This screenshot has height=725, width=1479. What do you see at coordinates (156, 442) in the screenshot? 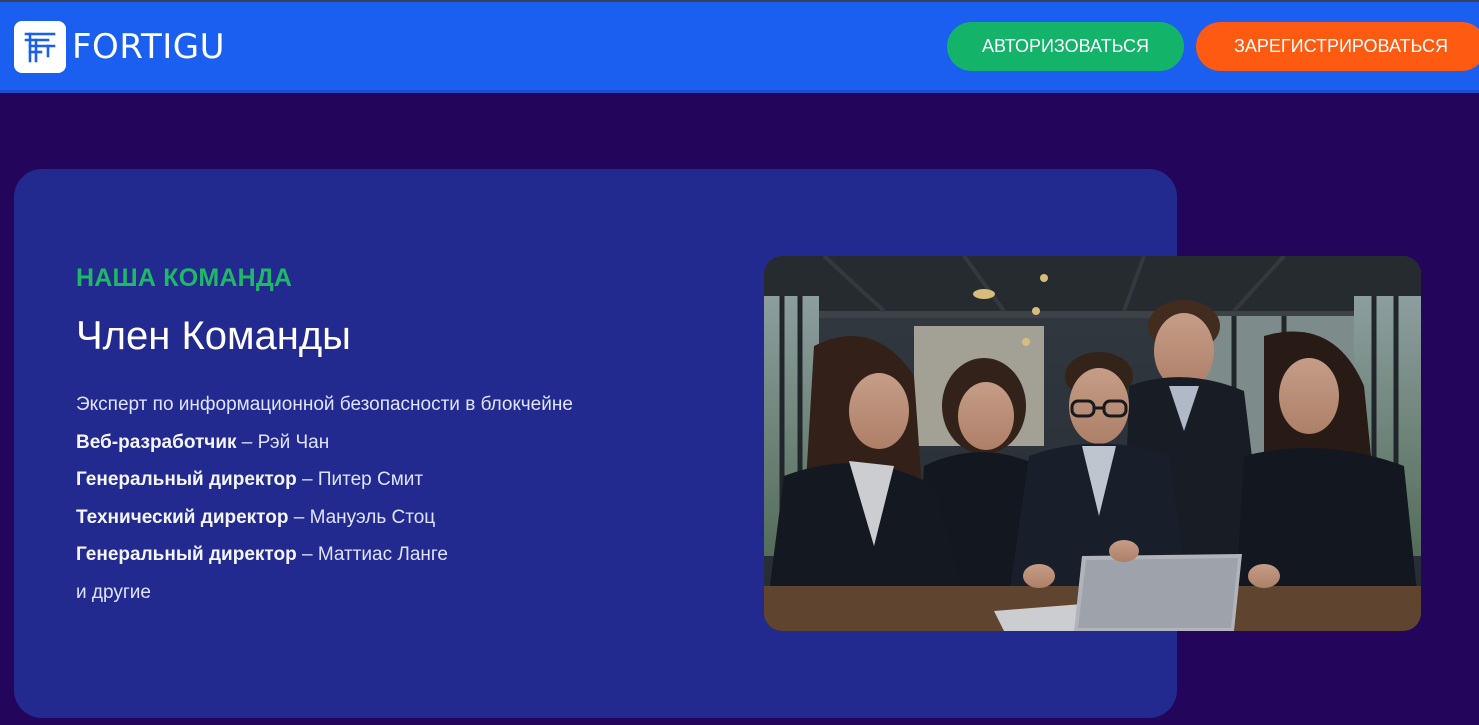
I see `member-role: Веб-разработчик` at bounding box center [156, 442].